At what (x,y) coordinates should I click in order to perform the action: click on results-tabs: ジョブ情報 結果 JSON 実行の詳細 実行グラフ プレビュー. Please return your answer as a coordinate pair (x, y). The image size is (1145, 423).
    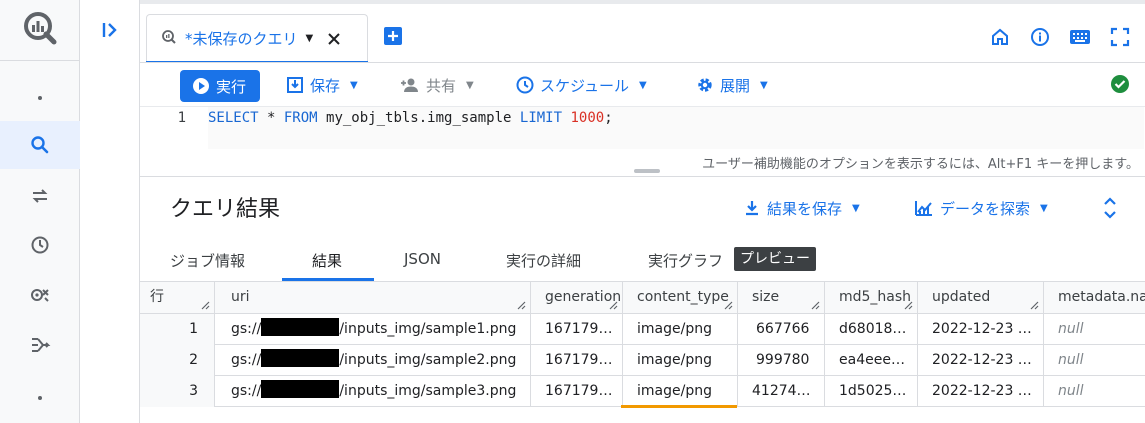
    Looking at the image, I should click on (642, 260).